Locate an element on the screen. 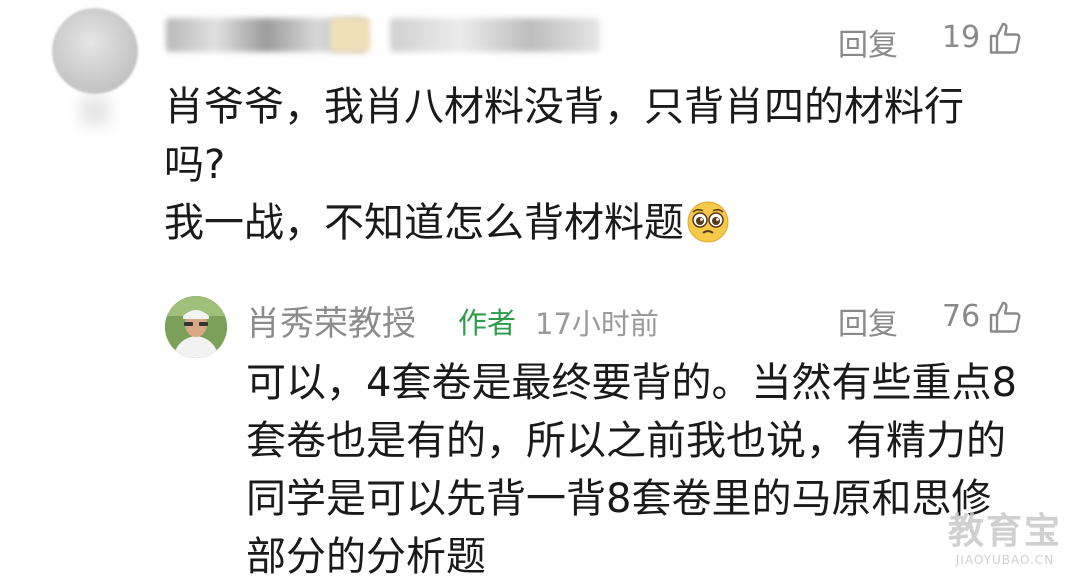 Image resolution: width=1080 pixels, height=588 pixels. reply-line: 可以，4套卷是最终要背的。当然有些重点8 is located at coordinates (631, 383).